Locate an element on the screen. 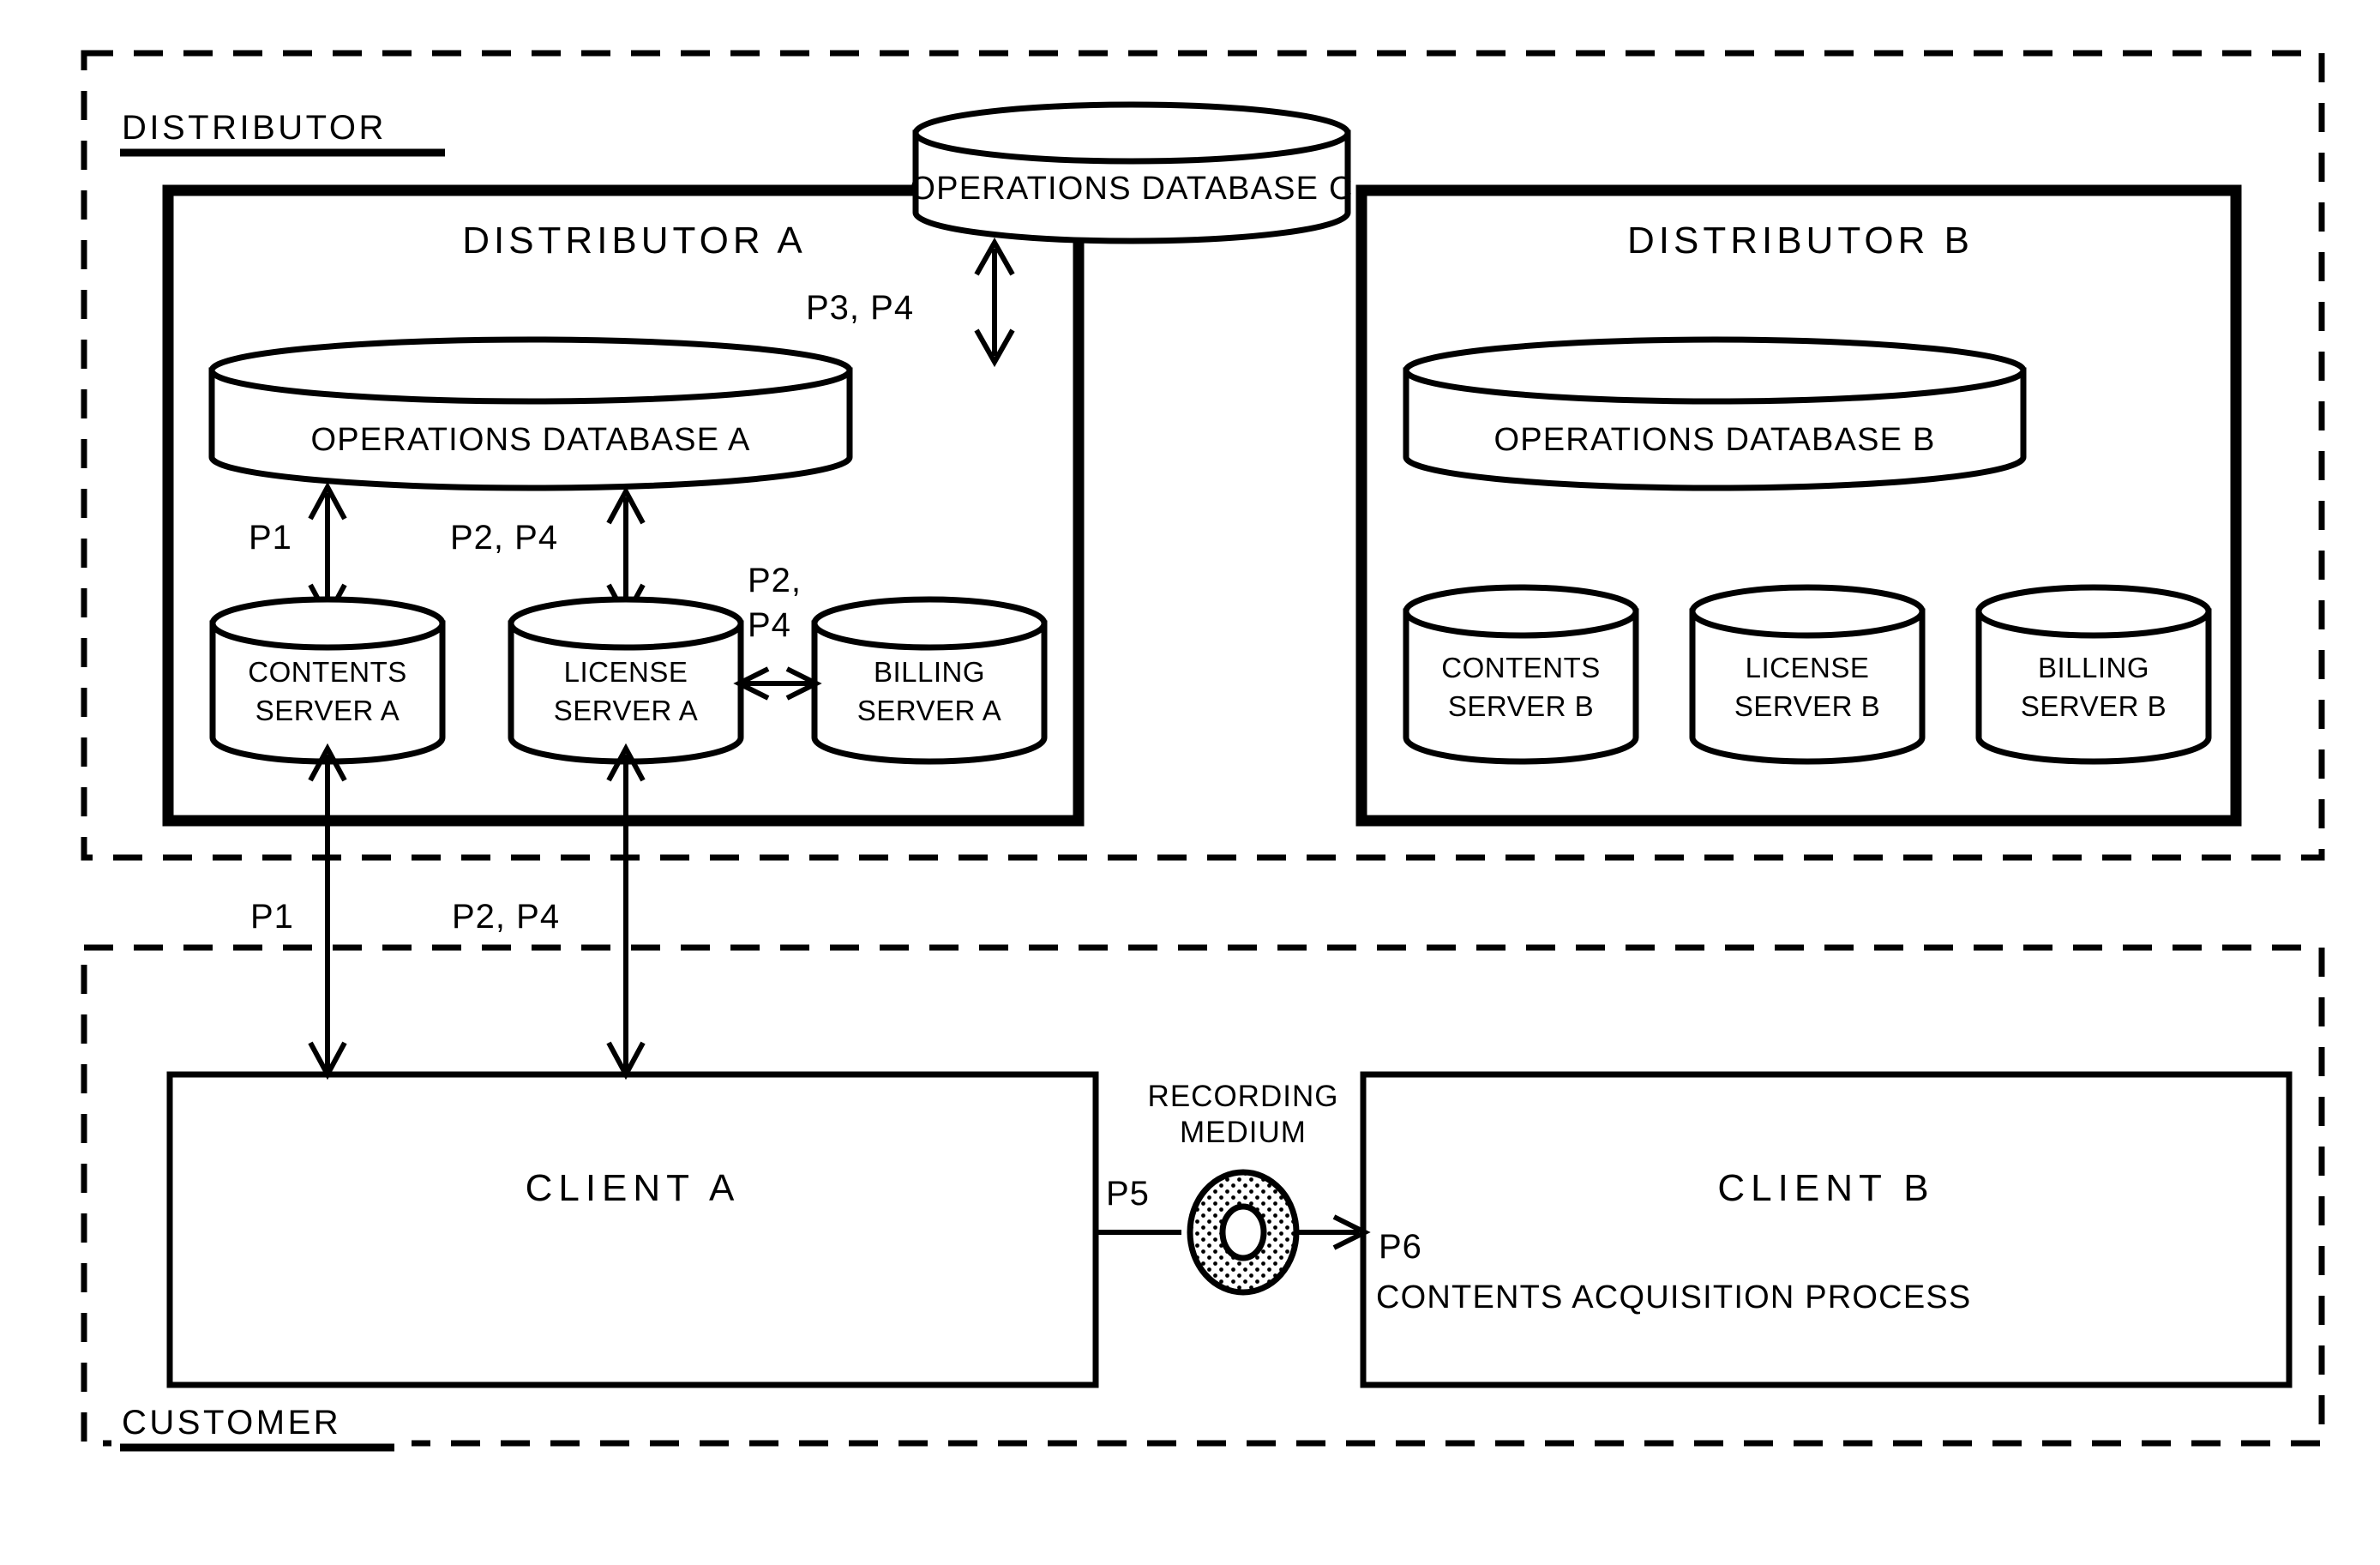 The image size is (2380, 1565). label-p1-client: P1 is located at coordinates (272, 917).